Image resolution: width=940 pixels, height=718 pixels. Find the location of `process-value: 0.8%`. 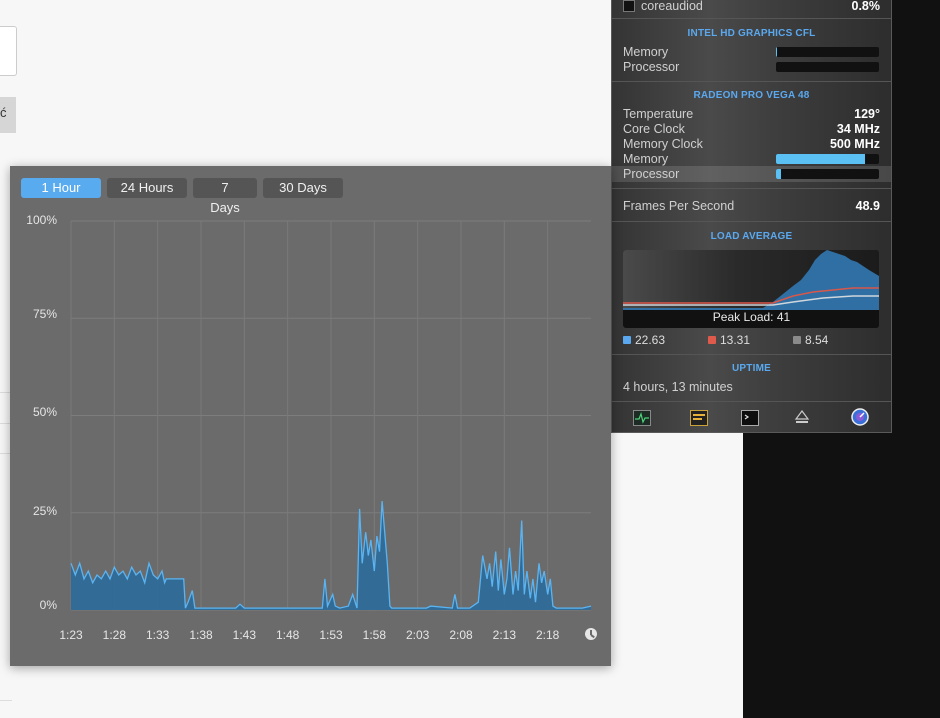

process-value: 0.8% is located at coordinates (866, 6).